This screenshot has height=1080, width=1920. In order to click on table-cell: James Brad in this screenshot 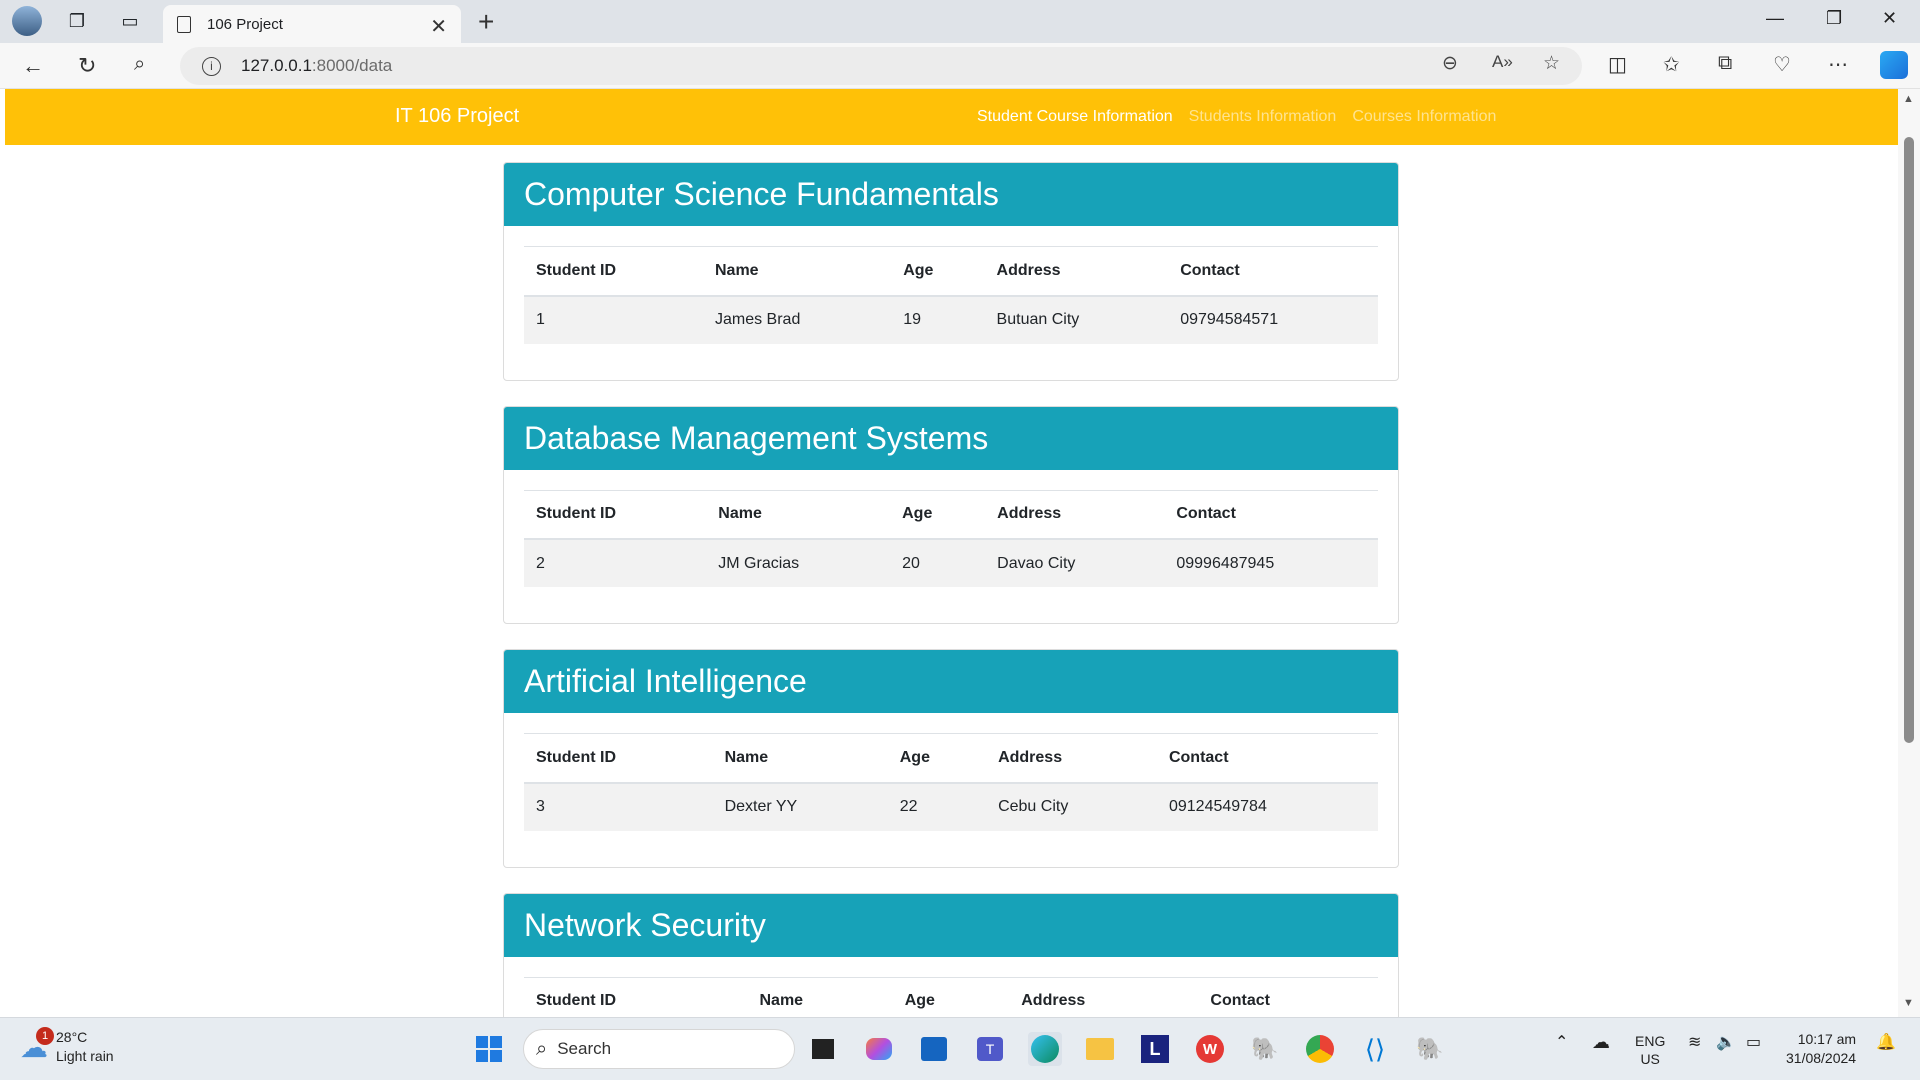, I will do `click(797, 319)`.